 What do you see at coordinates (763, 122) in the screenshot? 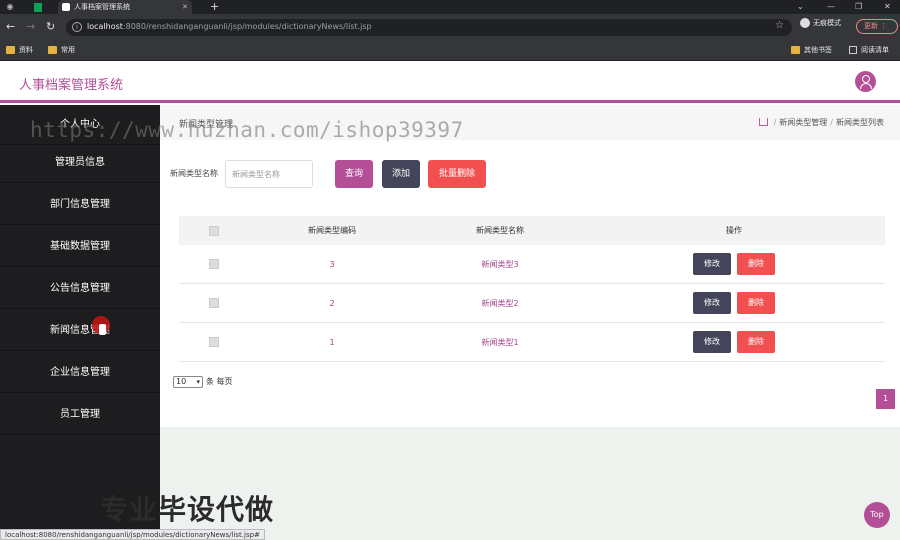
I see `home-icon` at bounding box center [763, 122].